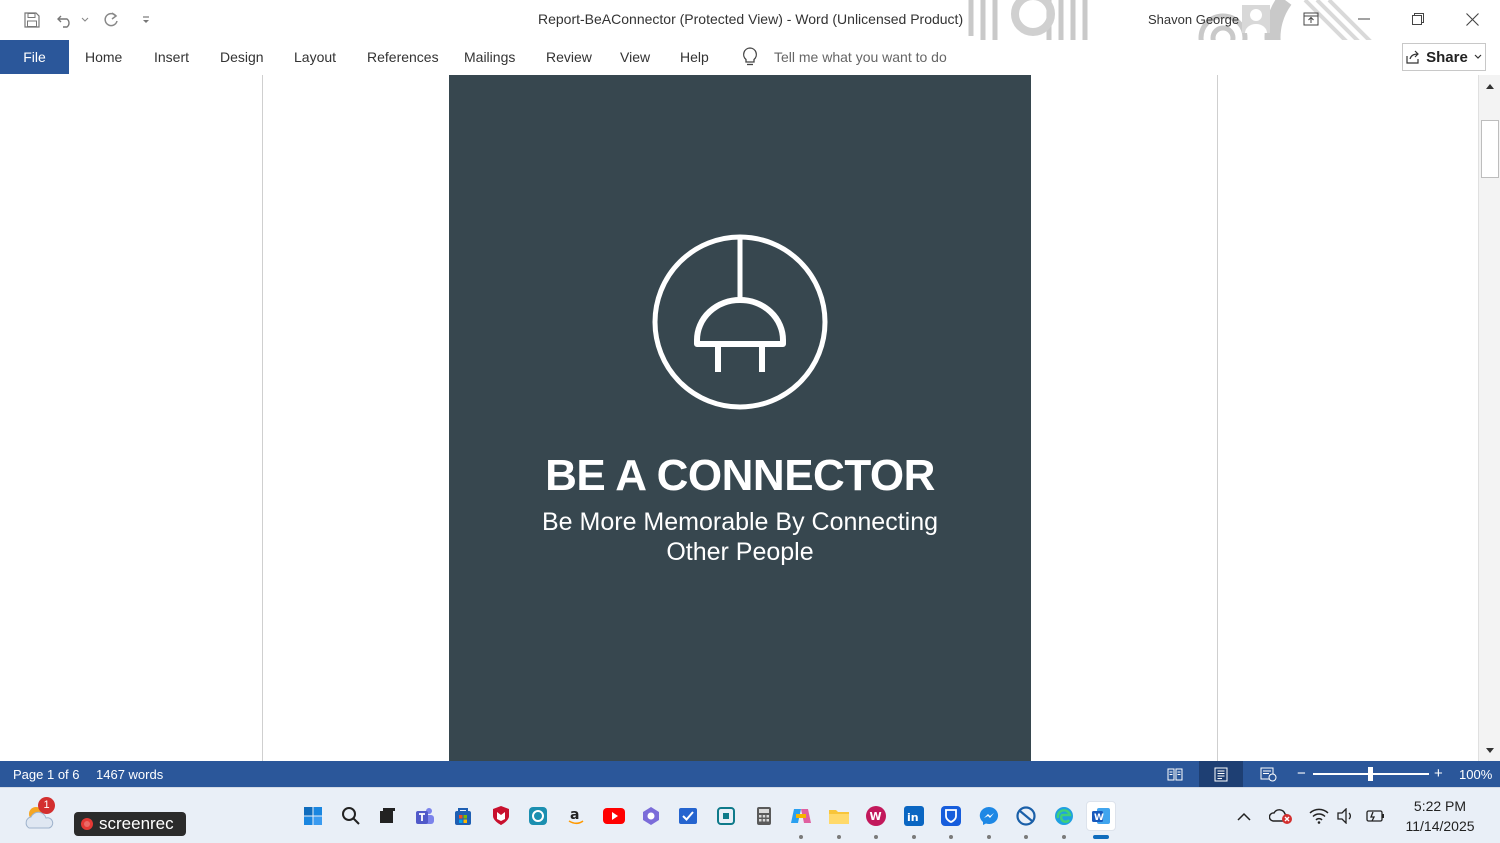 This screenshot has width=1500, height=843. What do you see at coordinates (1311, 19) in the screenshot?
I see `ribbon-display-options-icon` at bounding box center [1311, 19].